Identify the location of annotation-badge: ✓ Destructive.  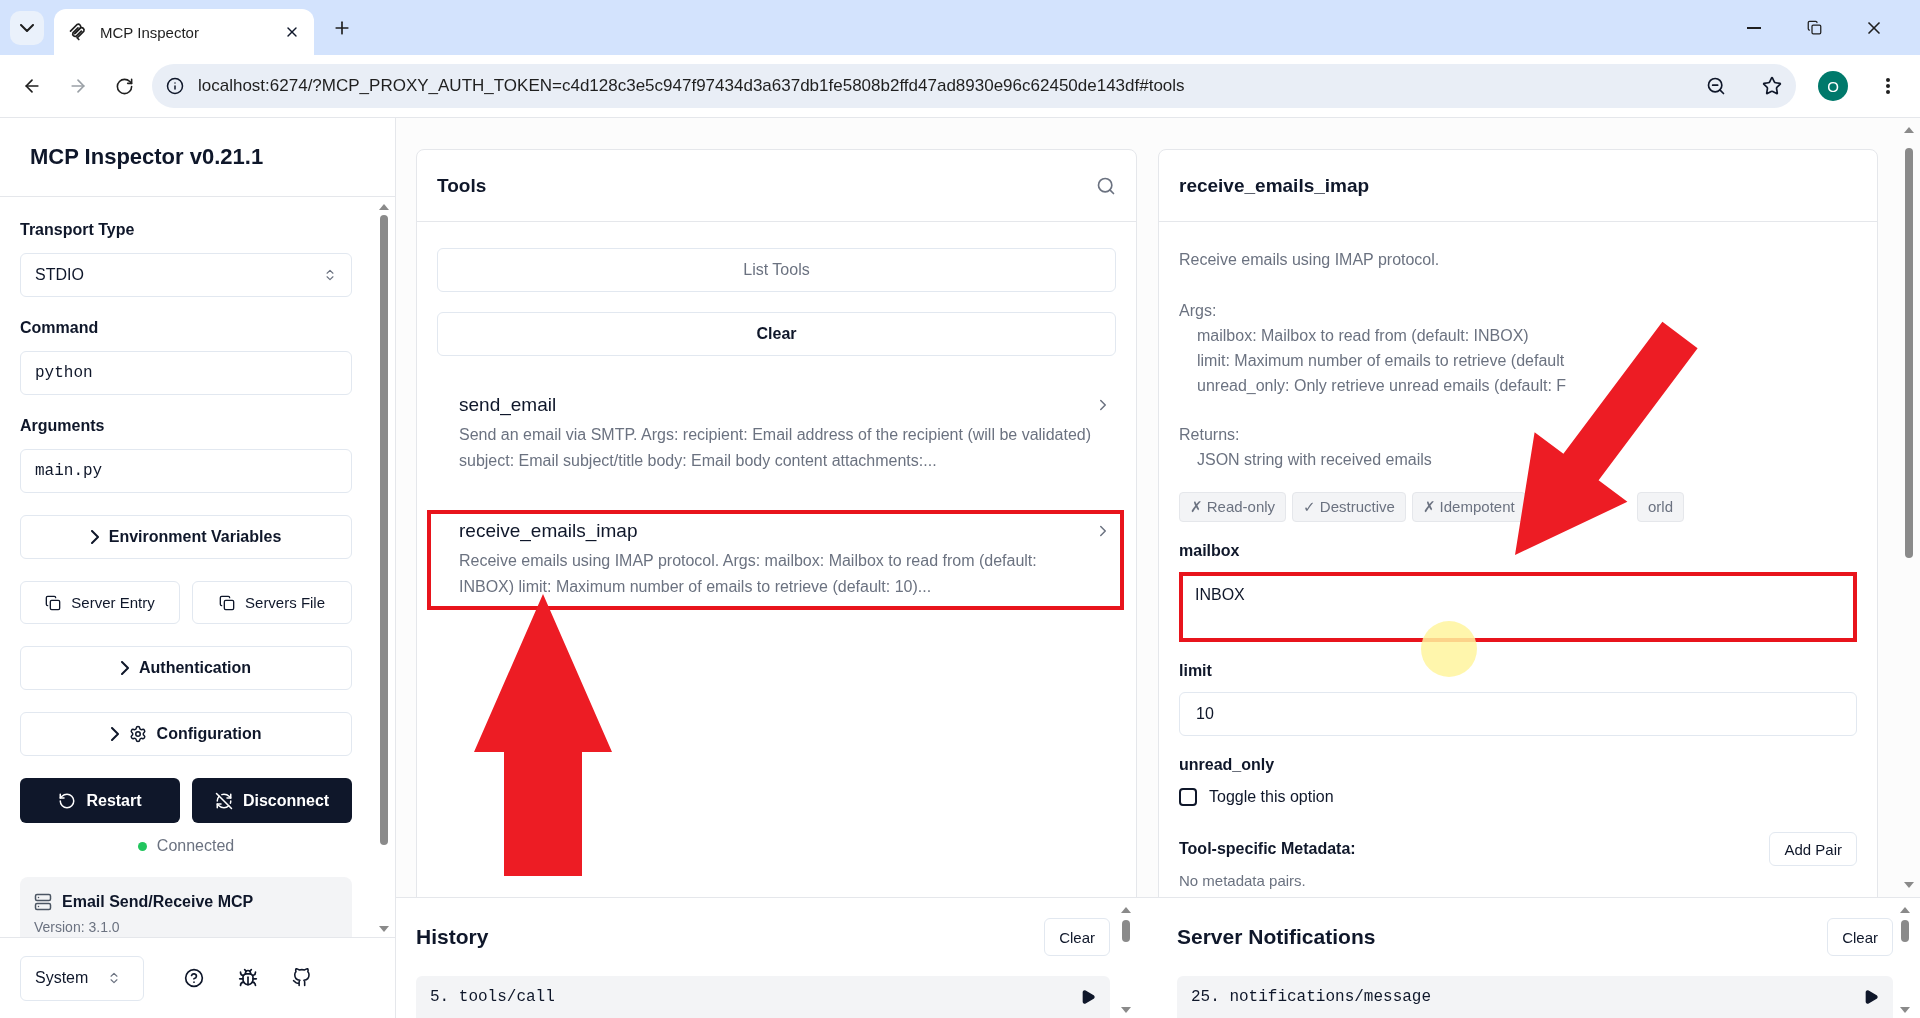
(1349, 507).